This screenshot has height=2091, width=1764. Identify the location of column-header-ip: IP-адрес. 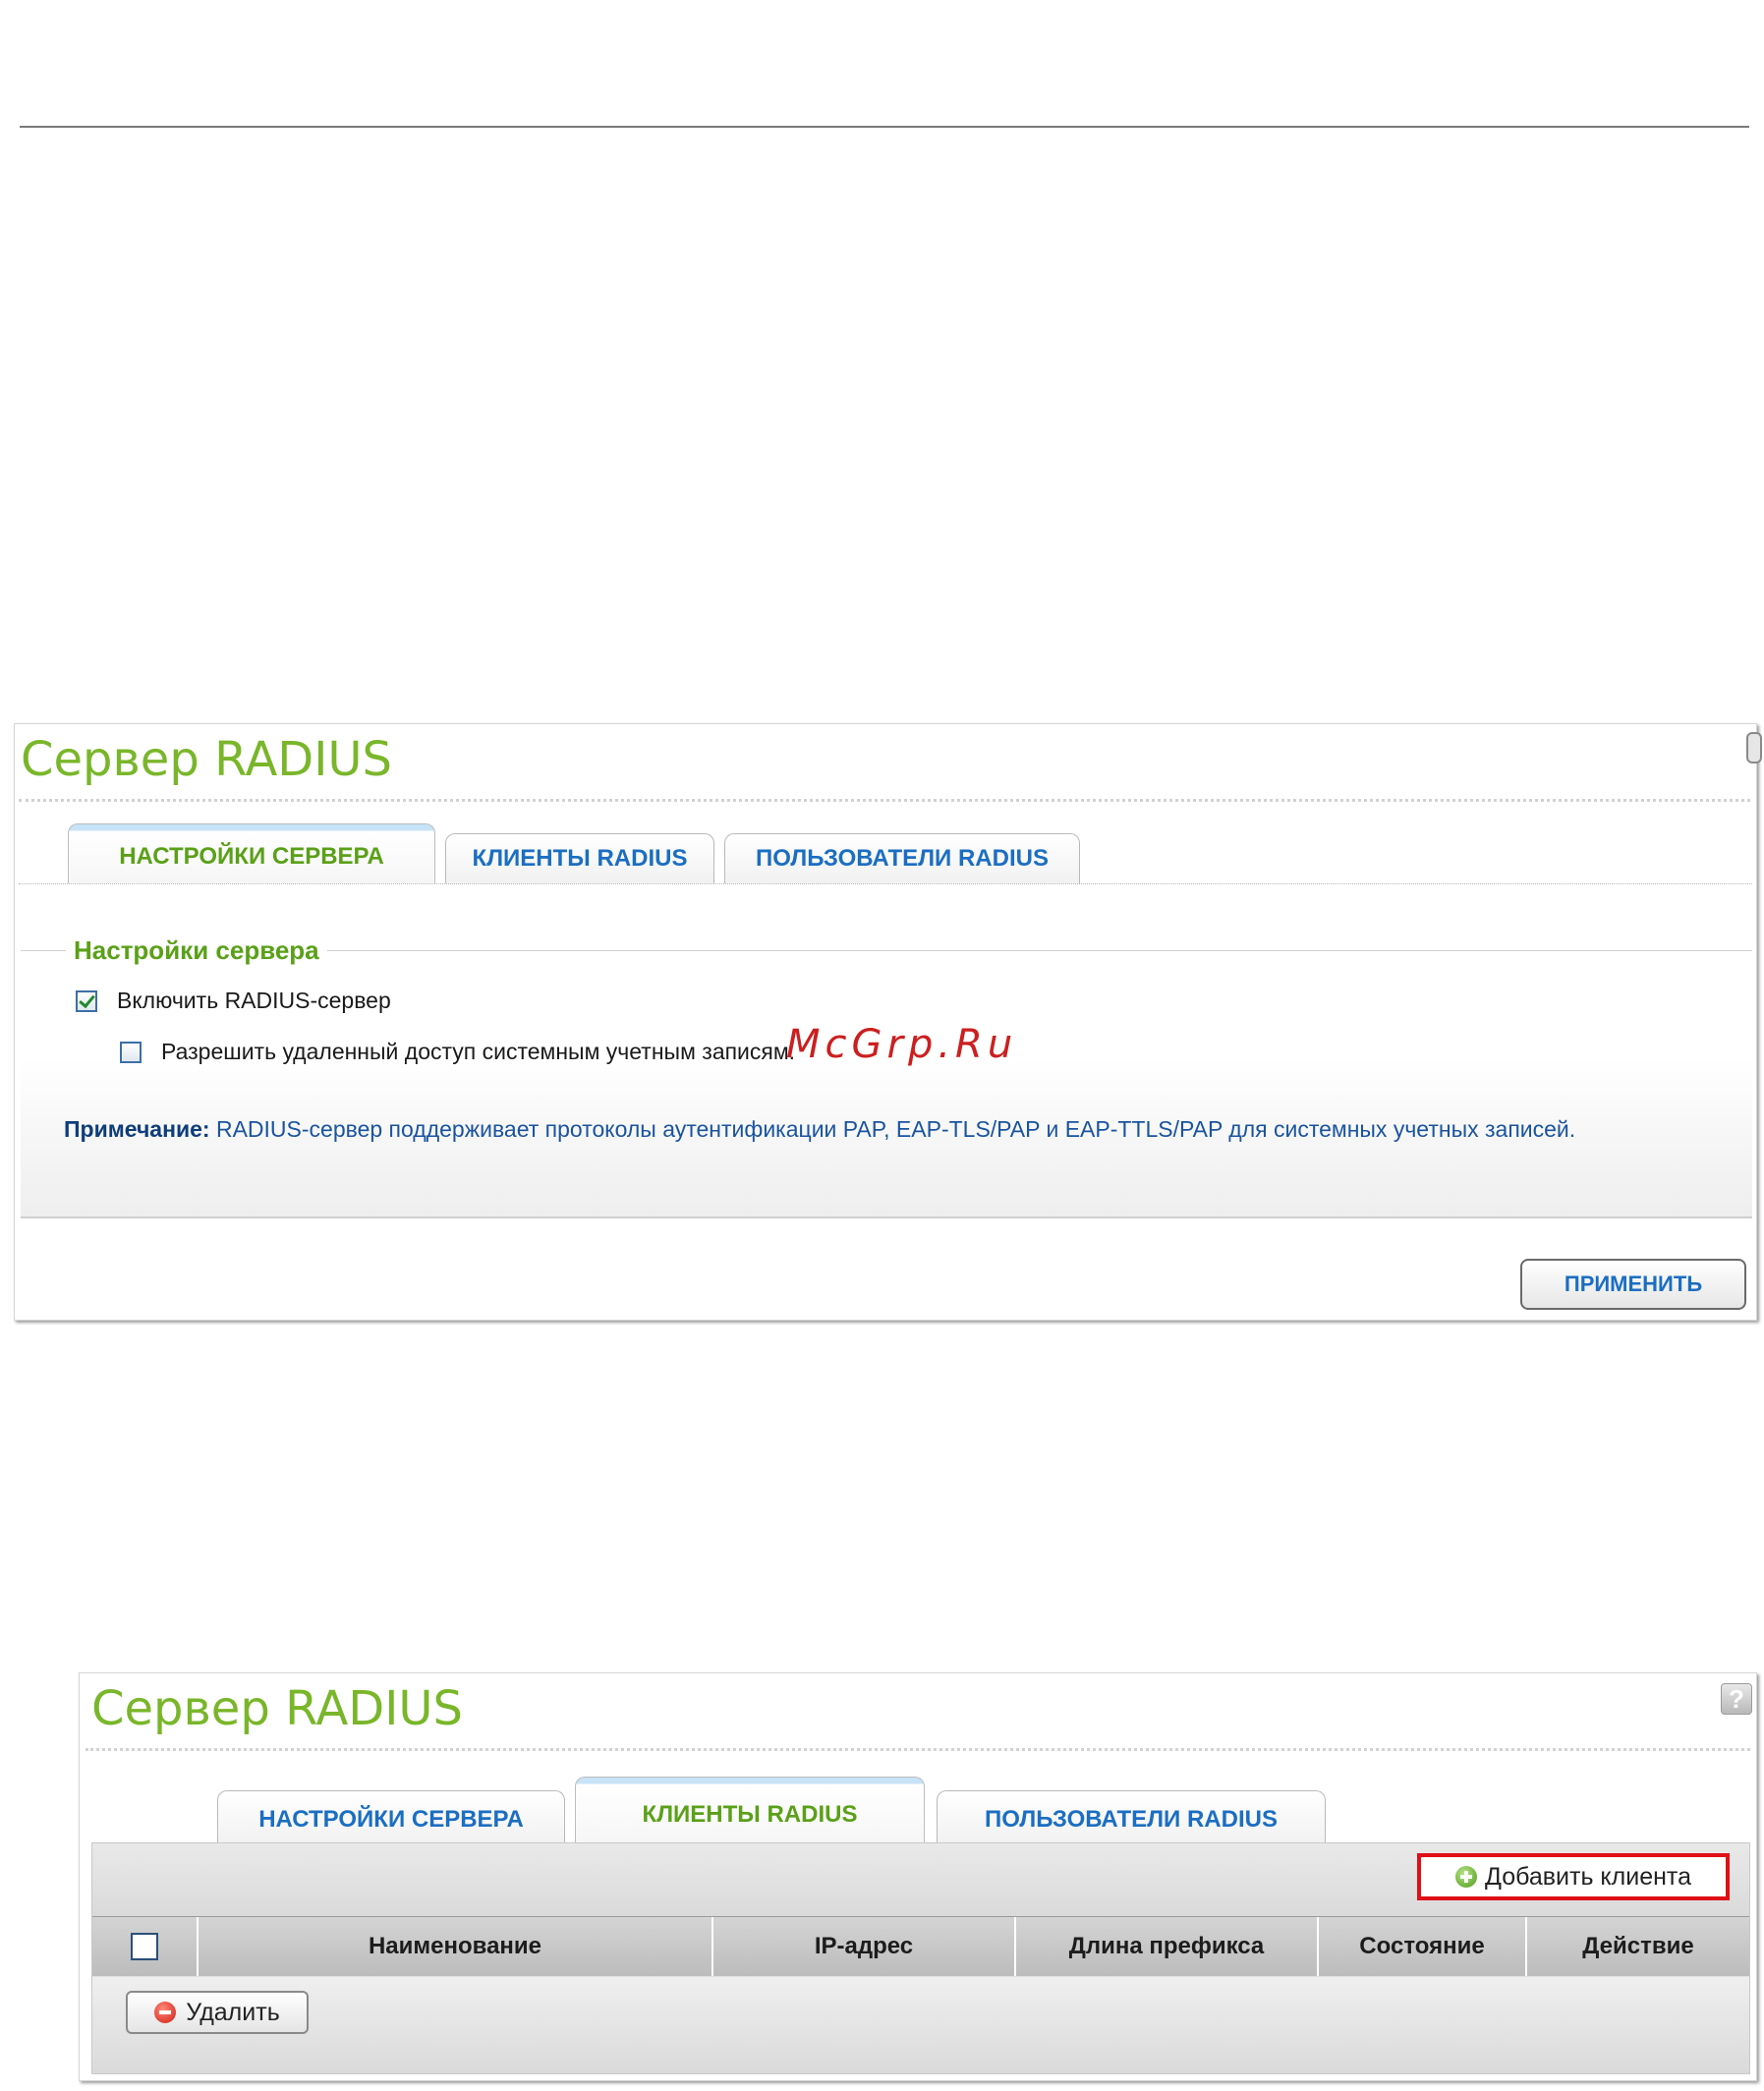
(864, 1946).